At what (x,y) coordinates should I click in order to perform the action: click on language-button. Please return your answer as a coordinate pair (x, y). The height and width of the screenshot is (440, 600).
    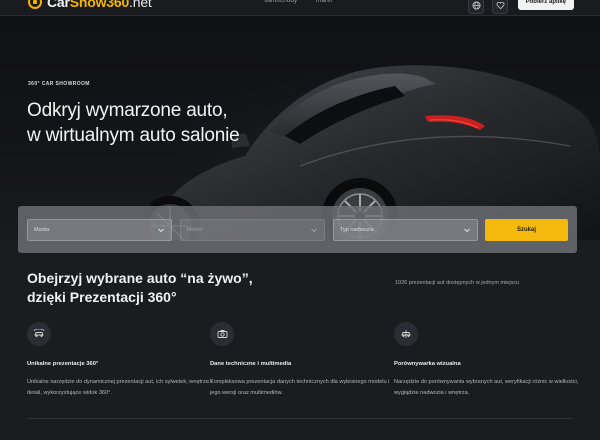
    Looking at the image, I should click on (476, 7).